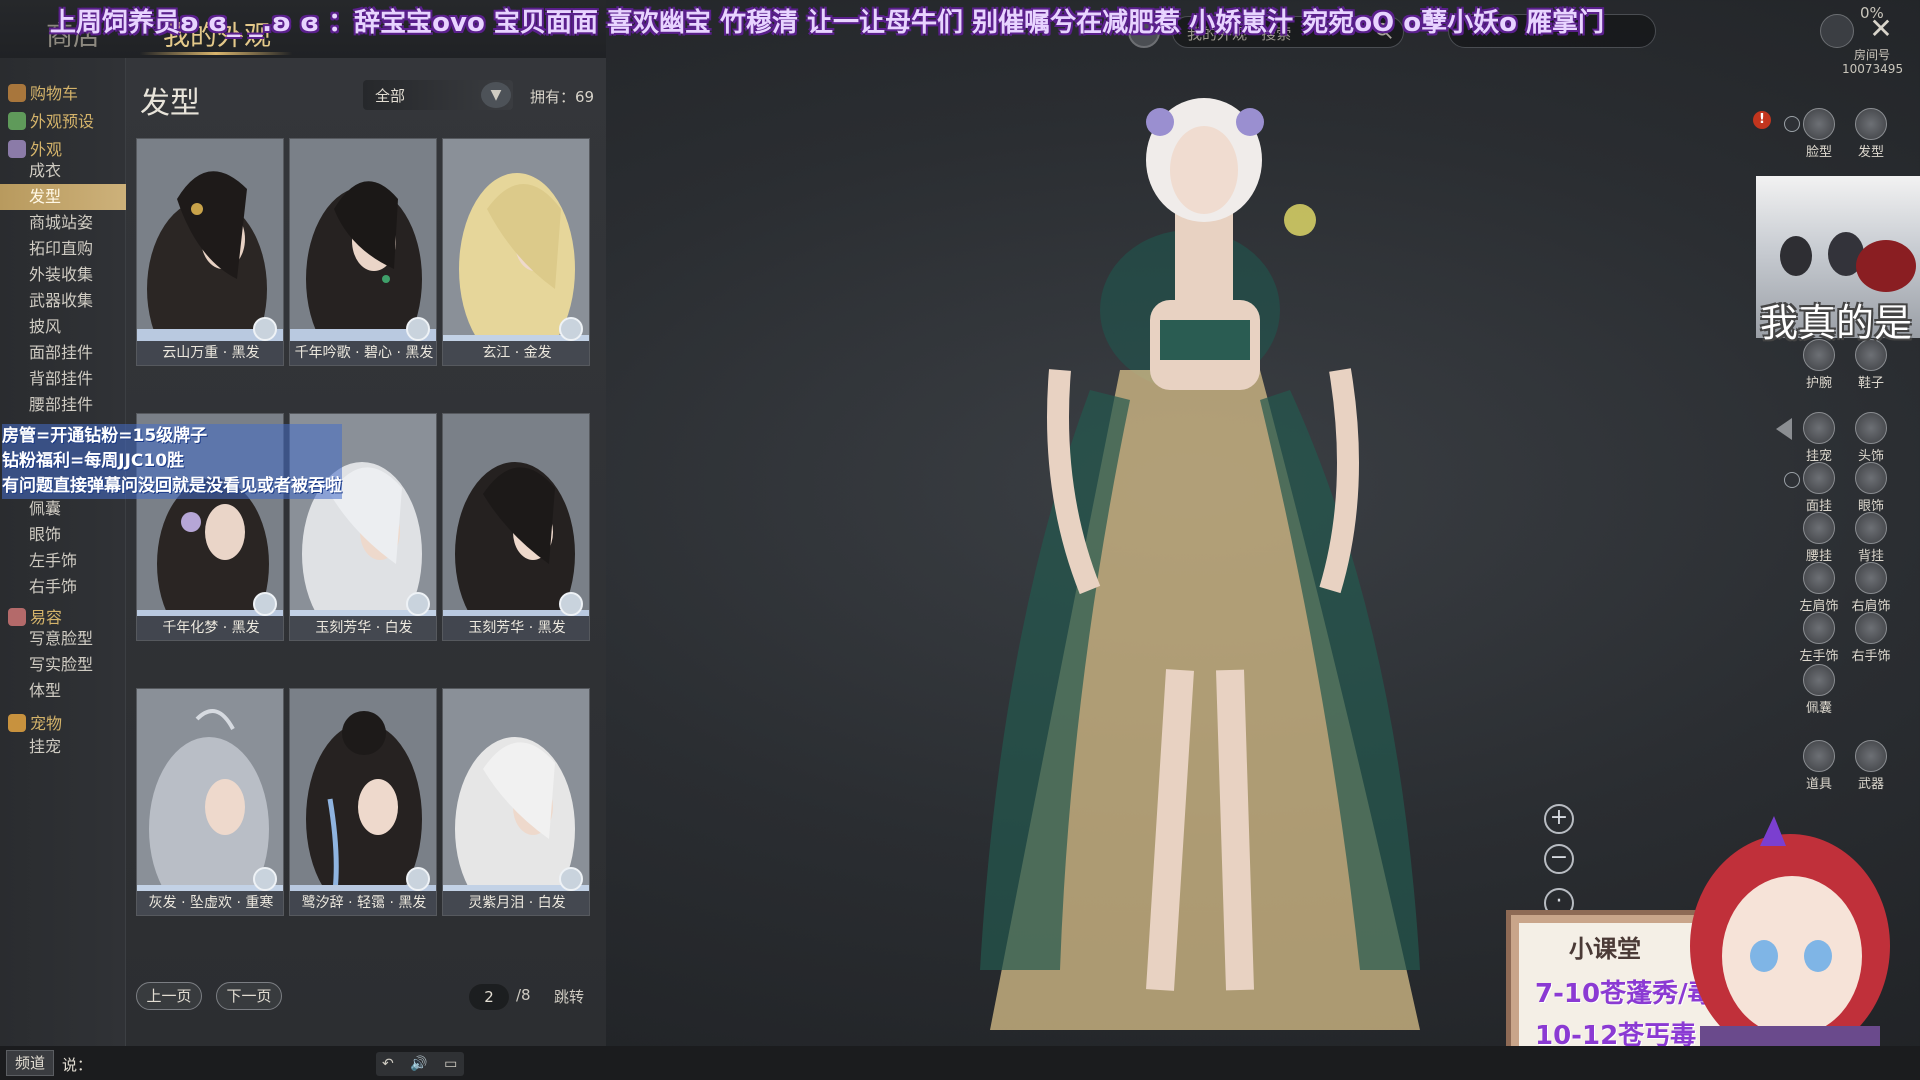 The image size is (1920, 1080). What do you see at coordinates (63, 405) in the screenshot?
I see `sidebar-item-waist-pendant: 腰部挂件` at bounding box center [63, 405].